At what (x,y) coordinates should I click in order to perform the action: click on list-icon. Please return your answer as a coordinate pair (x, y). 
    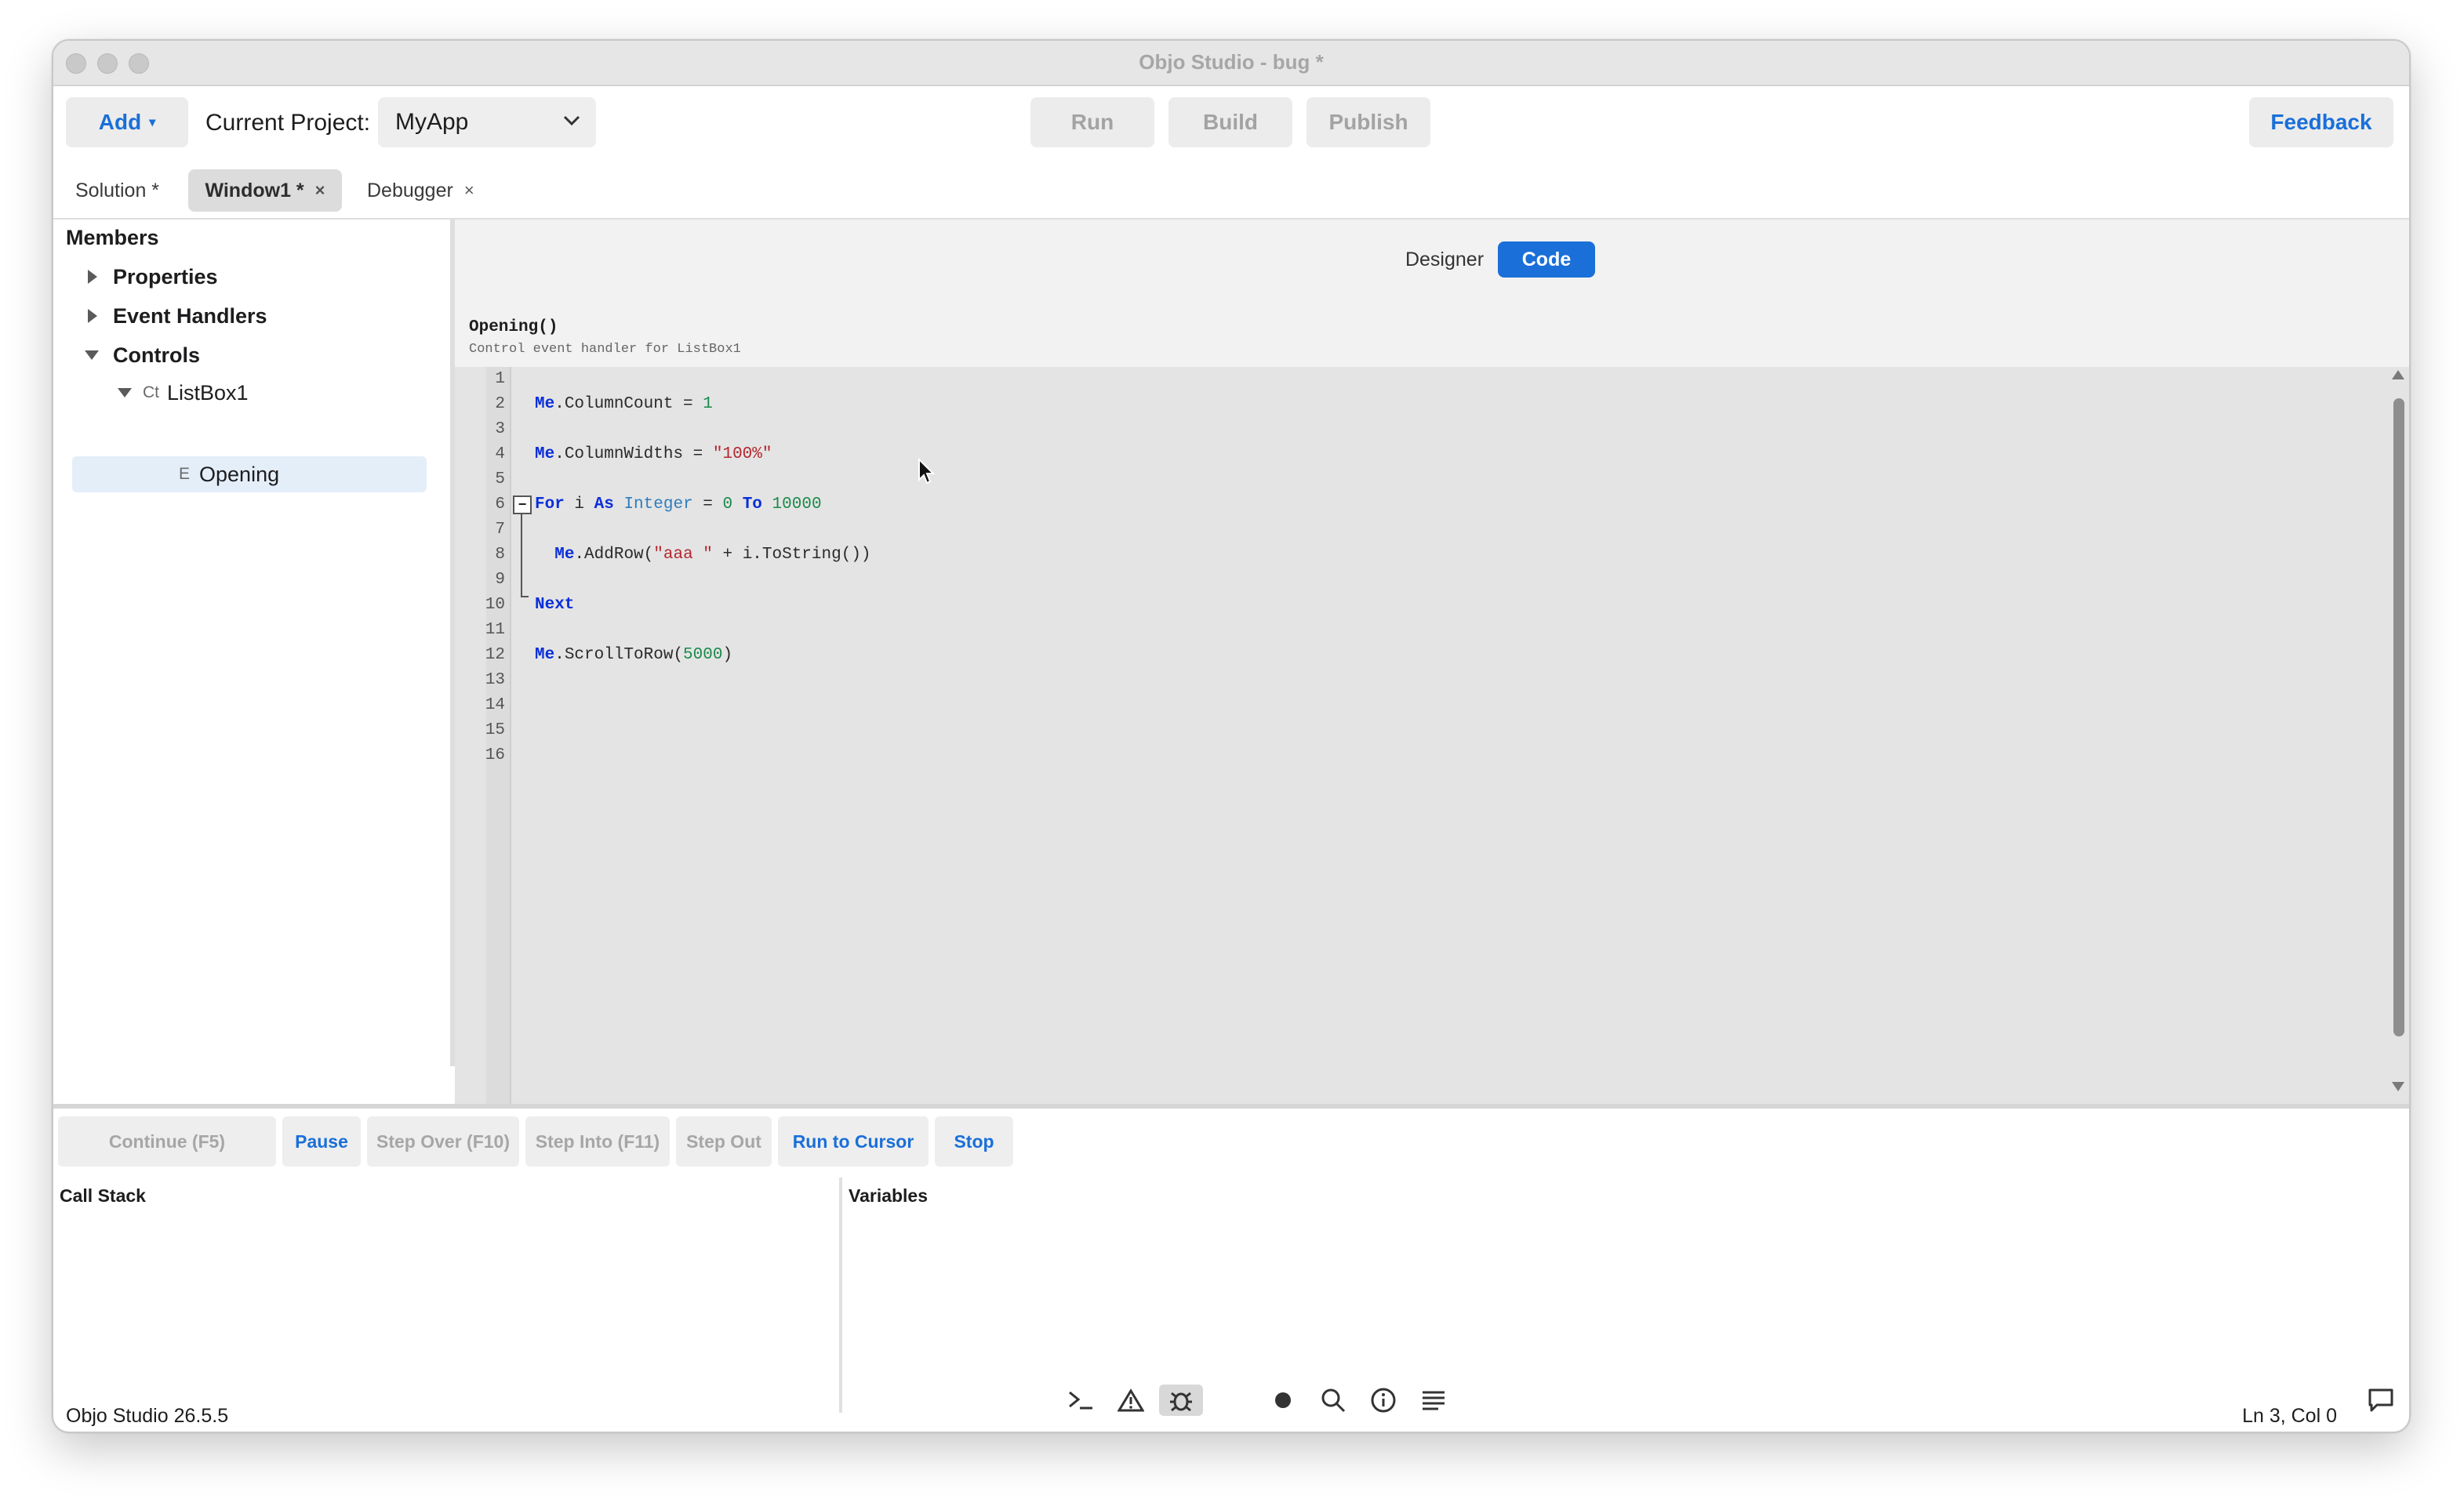
    Looking at the image, I should click on (1433, 1400).